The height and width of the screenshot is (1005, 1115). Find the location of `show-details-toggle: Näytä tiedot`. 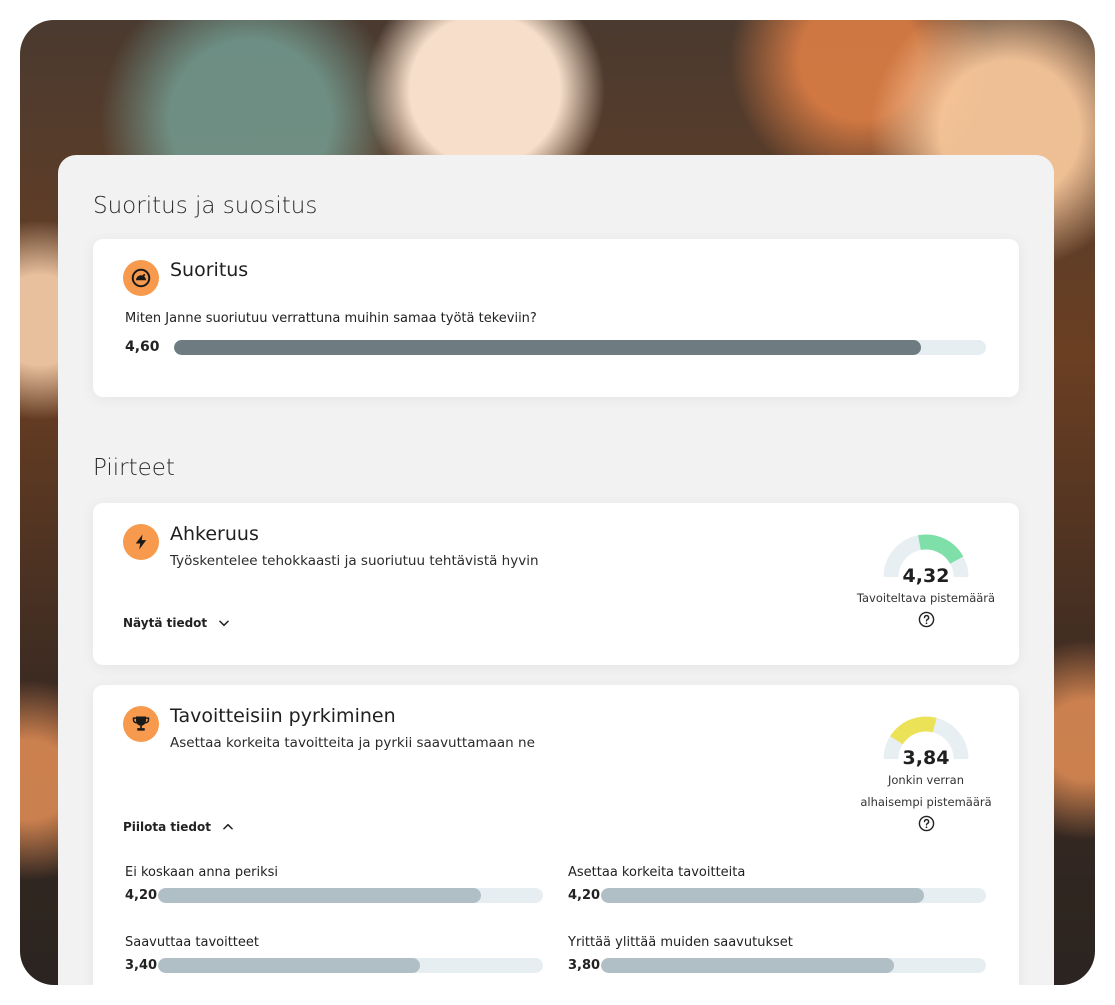

show-details-toggle: Näytä tiedot is located at coordinates (177, 623).